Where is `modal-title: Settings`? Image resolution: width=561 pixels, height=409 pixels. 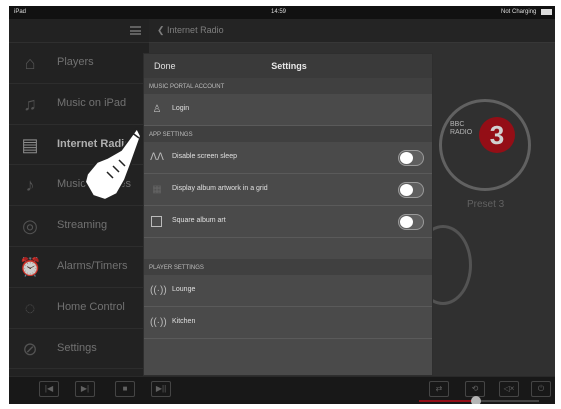
modal-title: Settings is located at coordinates (289, 66).